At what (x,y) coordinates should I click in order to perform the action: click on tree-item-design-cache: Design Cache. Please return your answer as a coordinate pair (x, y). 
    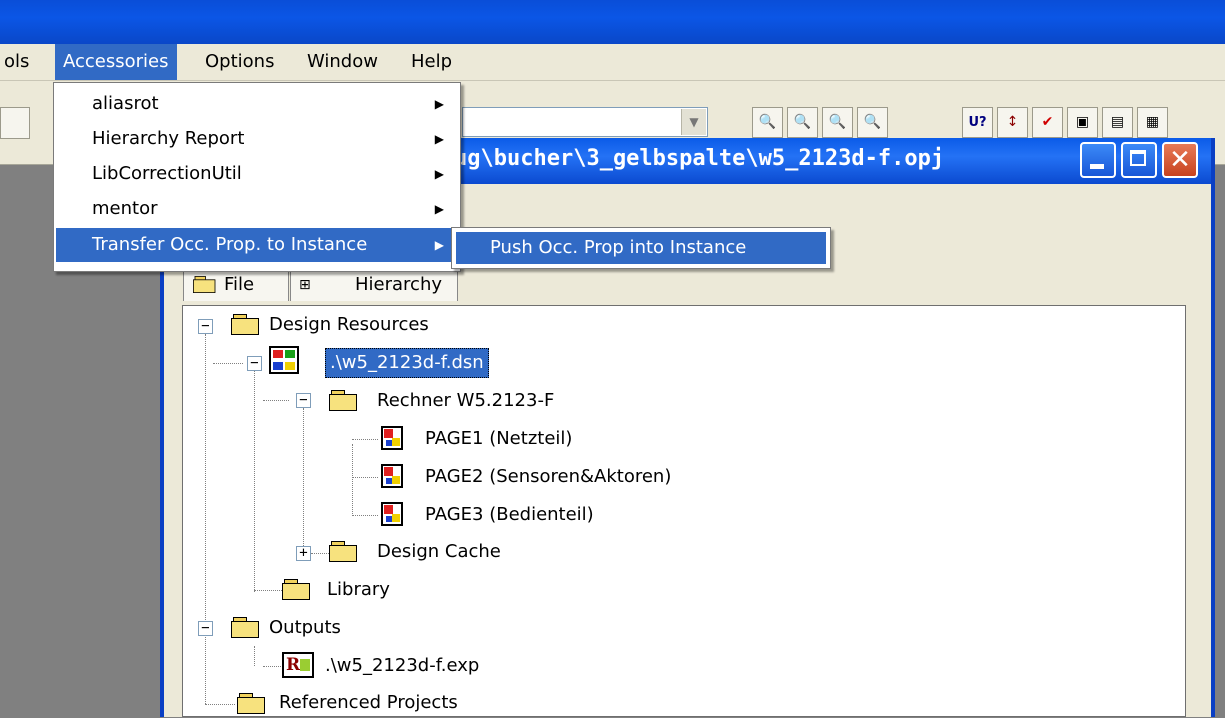
    Looking at the image, I should click on (439, 552).